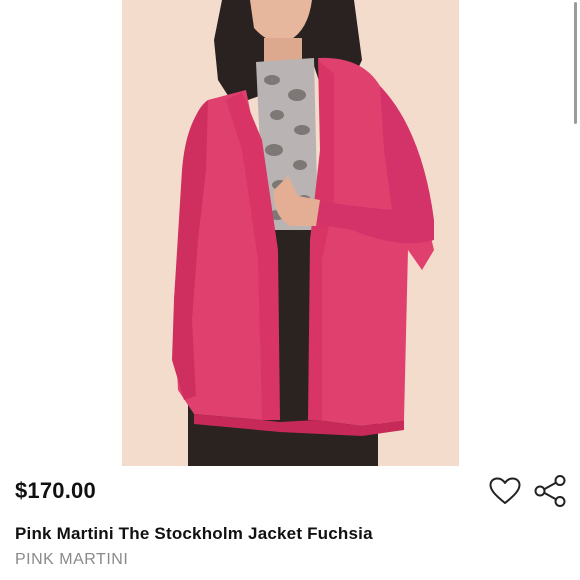 Image resolution: width=580 pixels, height=580 pixels. I want to click on heart-icon, so click(505, 493).